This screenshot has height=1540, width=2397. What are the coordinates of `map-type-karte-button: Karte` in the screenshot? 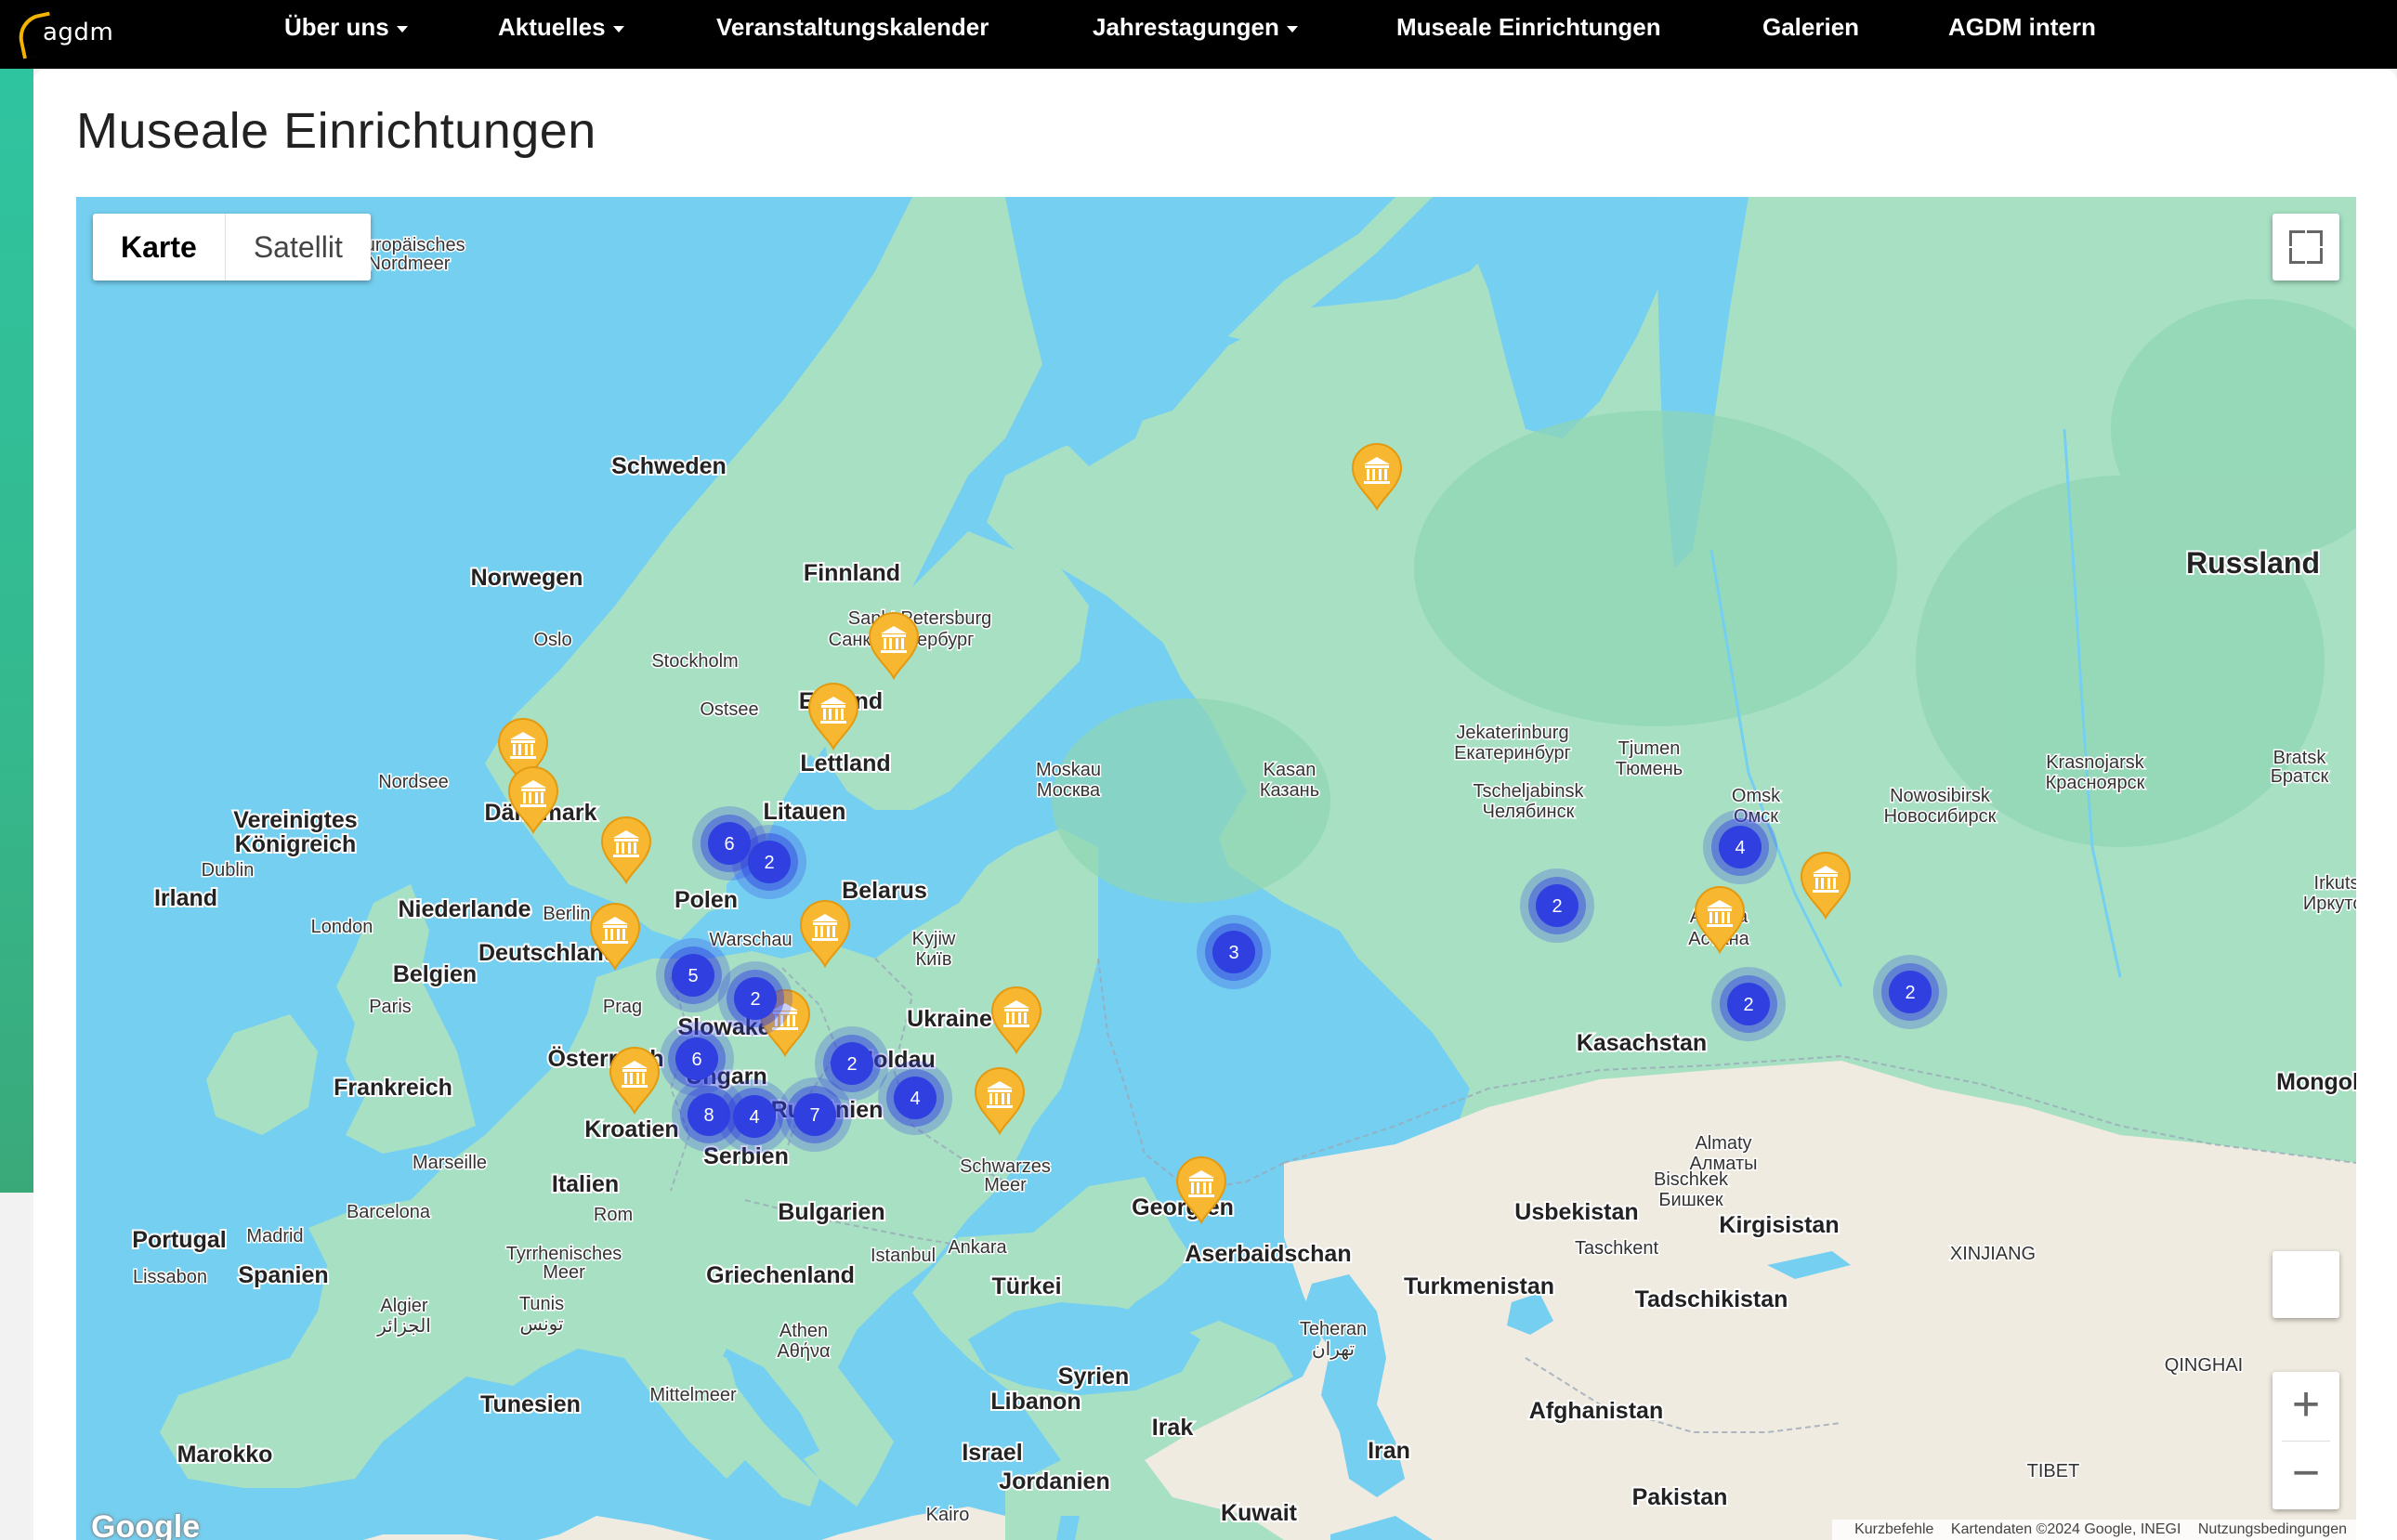 It's located at (159, 247).